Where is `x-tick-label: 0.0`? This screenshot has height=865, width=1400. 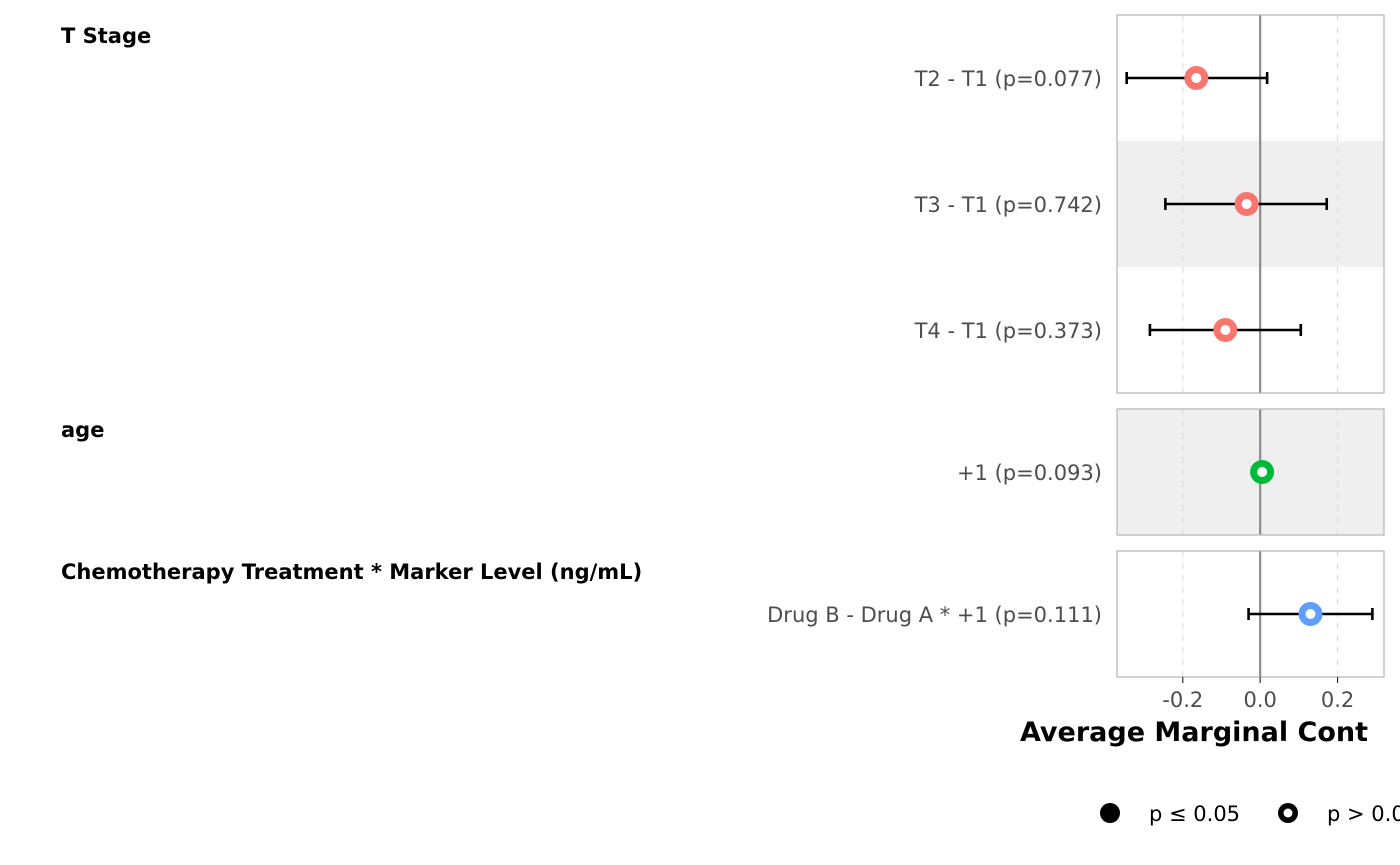 x-tick-label: 0.0 is located at coordinates (1259, 700).